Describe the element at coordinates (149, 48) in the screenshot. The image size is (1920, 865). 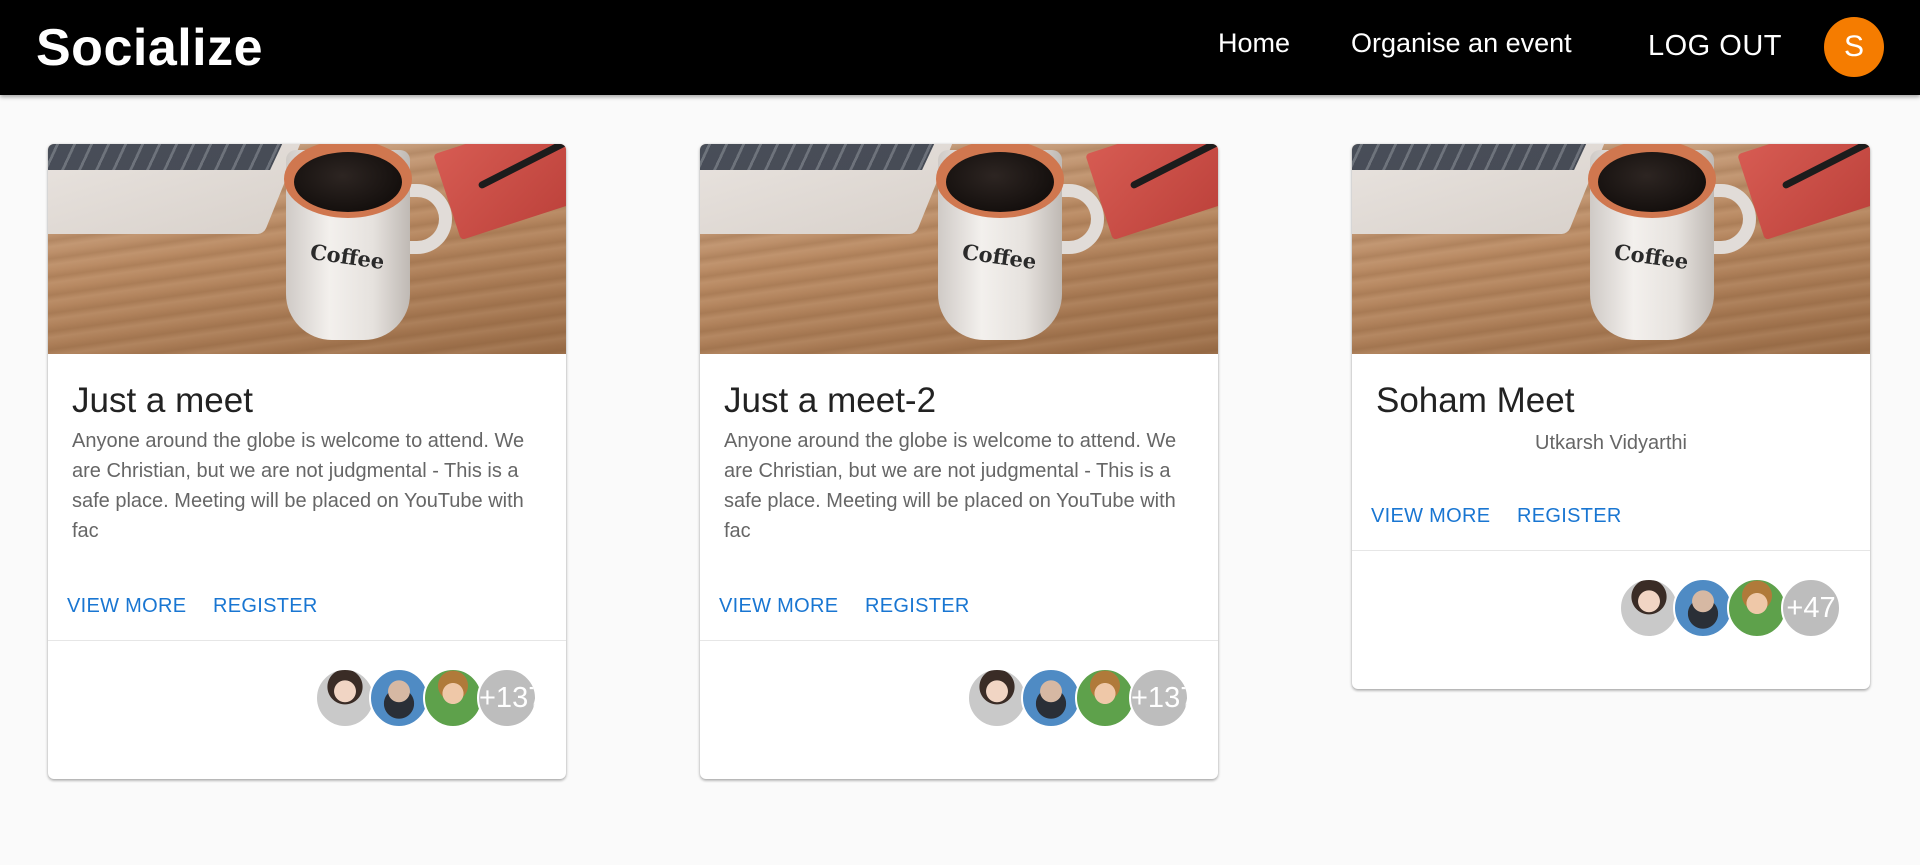
I see `brand-logo: Socialize` at that location.